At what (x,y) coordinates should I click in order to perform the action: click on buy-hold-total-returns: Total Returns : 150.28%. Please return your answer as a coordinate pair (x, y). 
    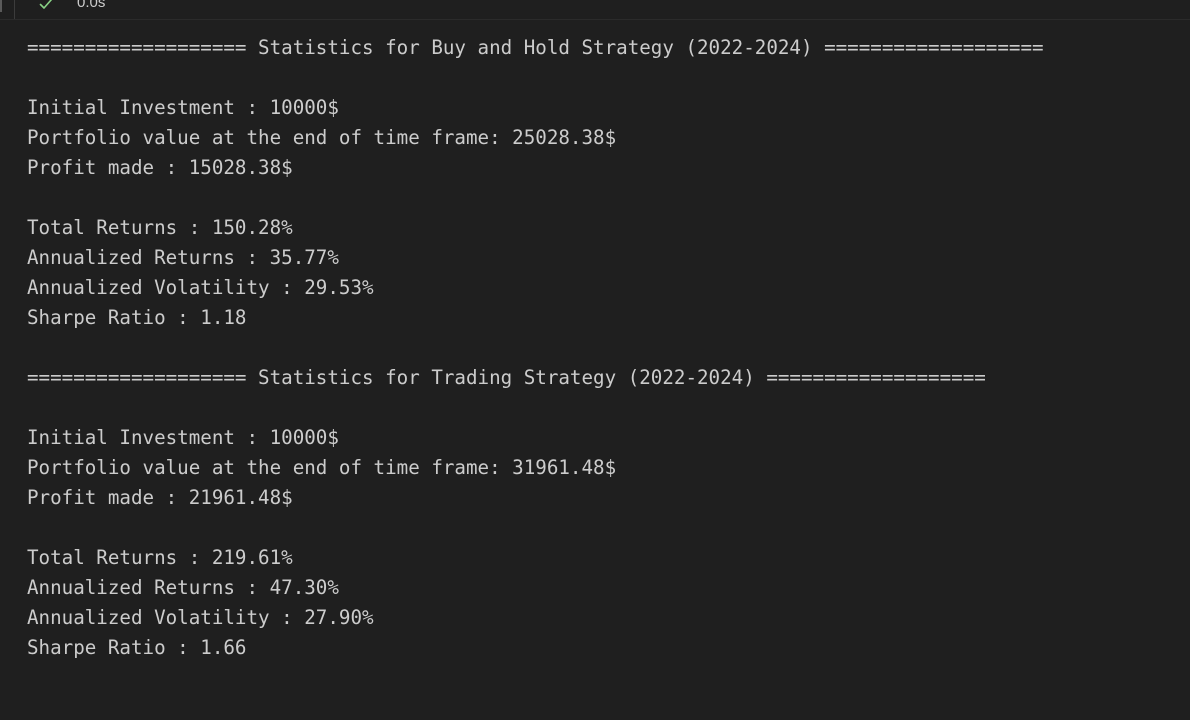
    Looking at the image, I should click on (160, 227).